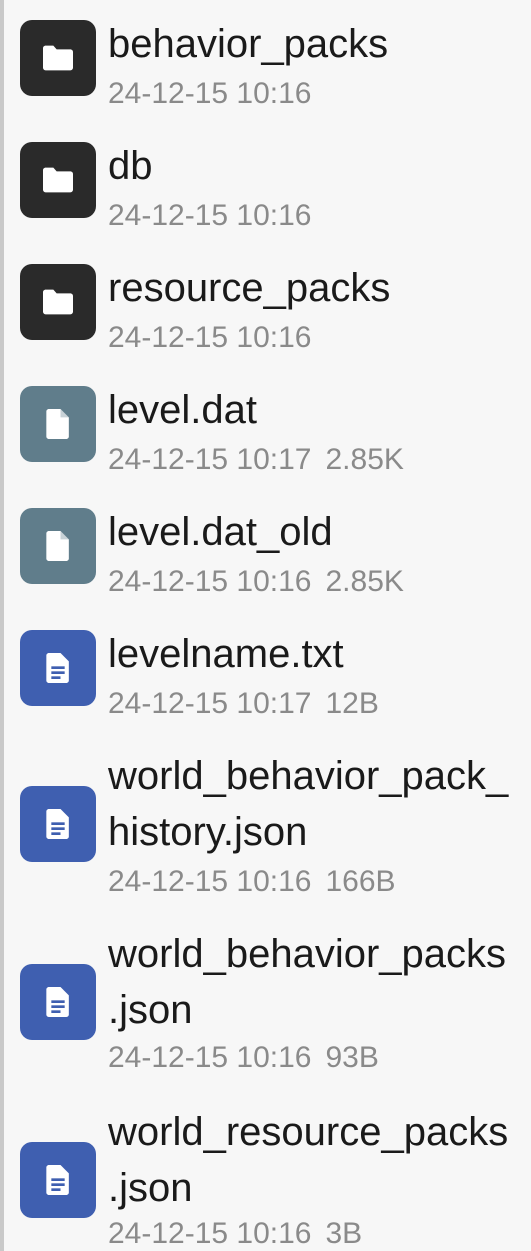 The image size is (531, 1251). Describe the element at coordinates (248, 44) in the screenshot. I see `file-name: behavior_packs` at that location.